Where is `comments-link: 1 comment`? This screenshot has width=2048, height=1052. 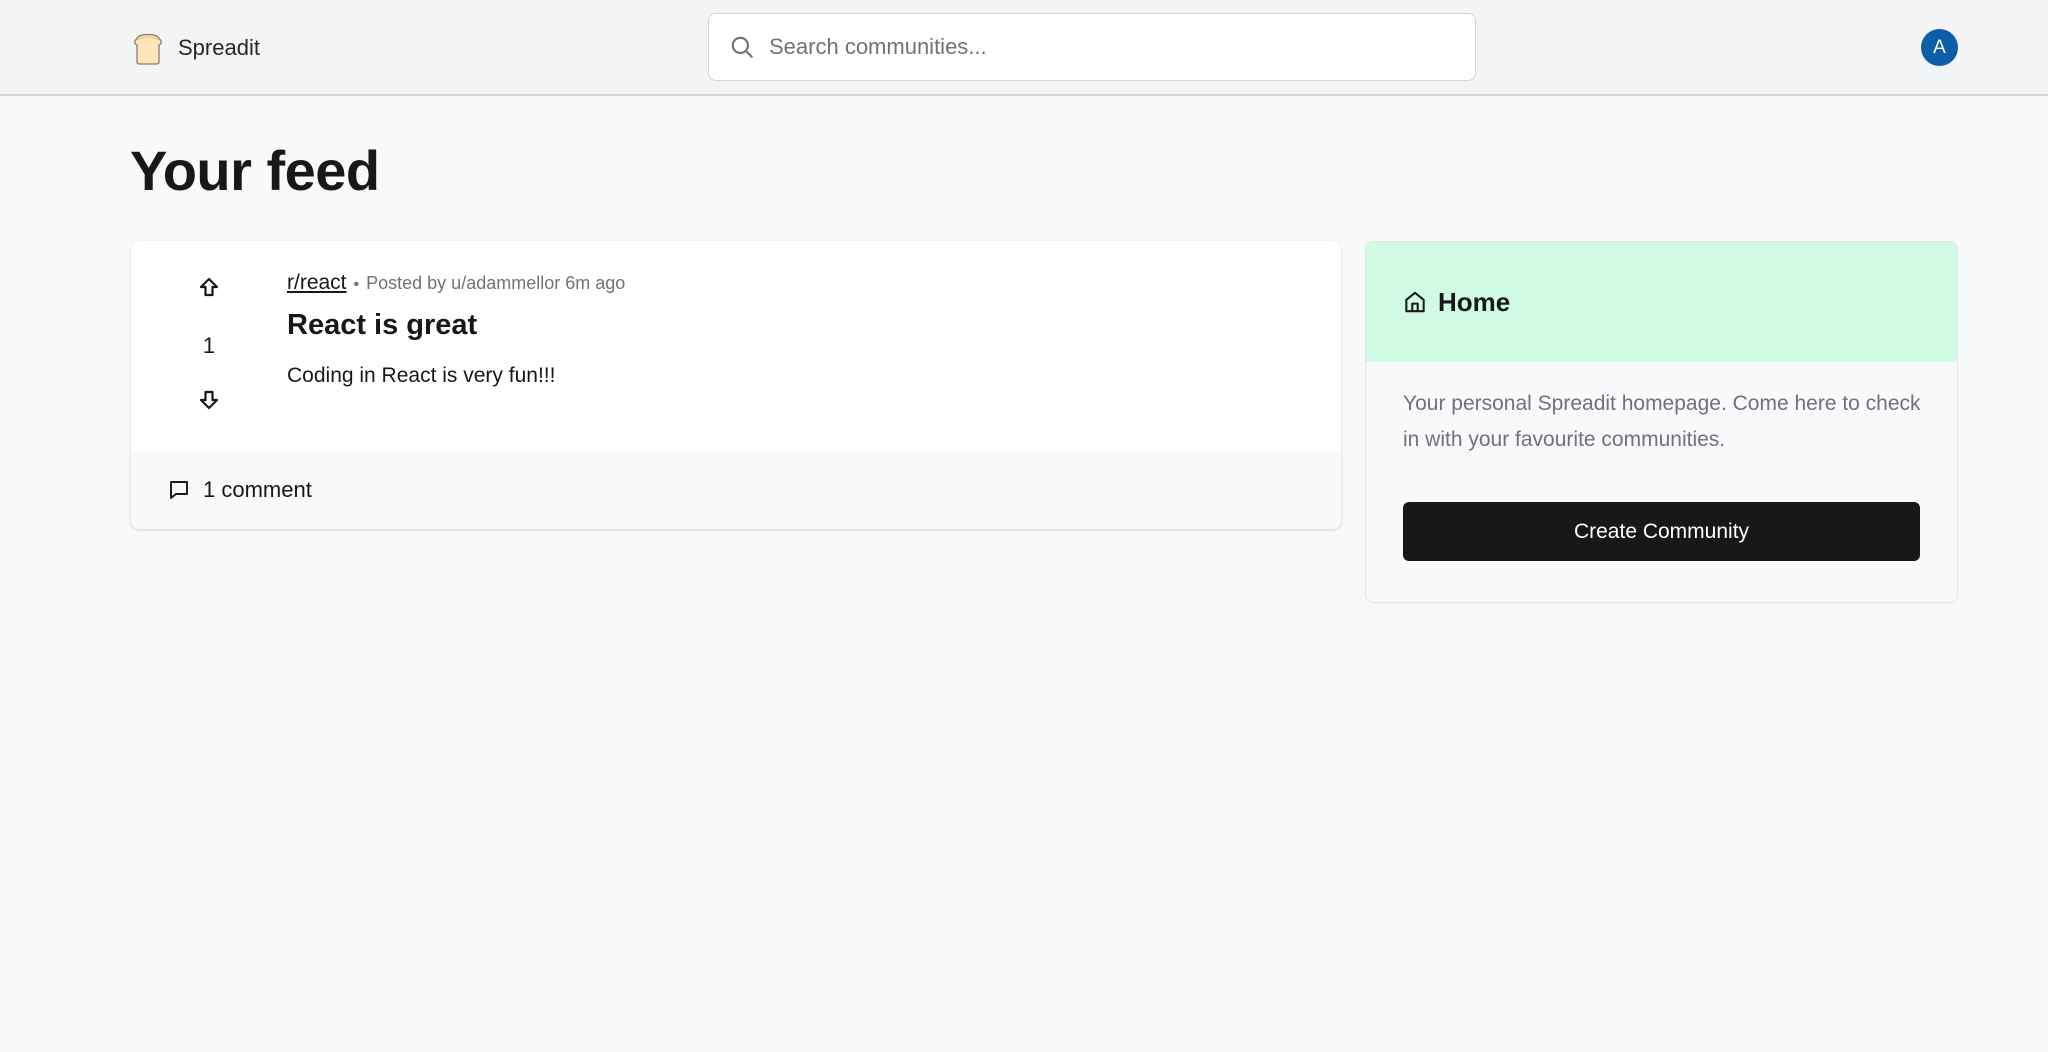 comments-link: 1 comment is located at coordinates (239, 490).